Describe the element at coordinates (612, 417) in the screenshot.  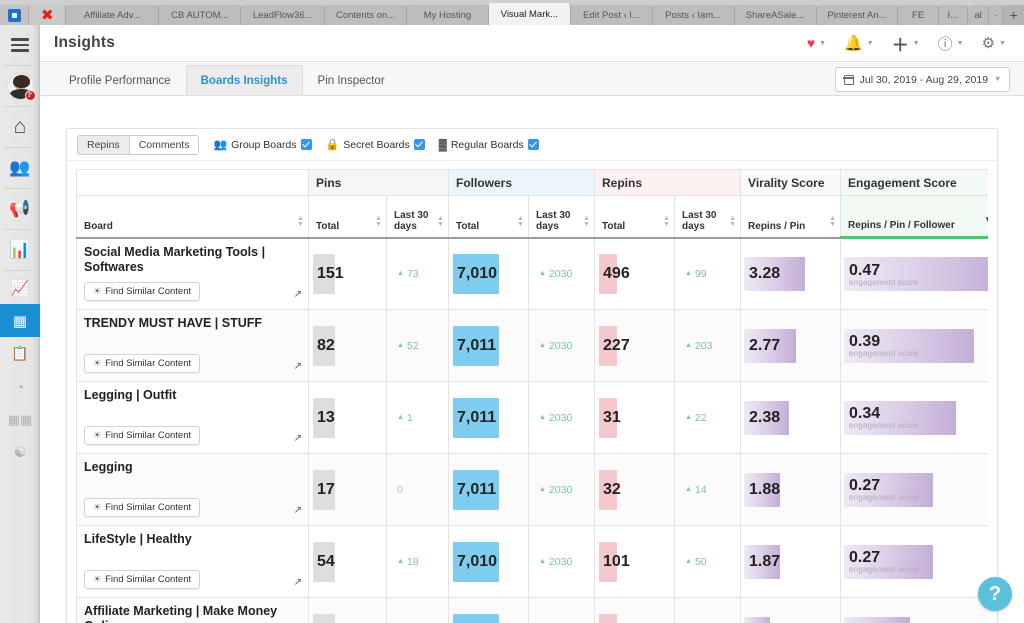
I see `value: 31` at that location.